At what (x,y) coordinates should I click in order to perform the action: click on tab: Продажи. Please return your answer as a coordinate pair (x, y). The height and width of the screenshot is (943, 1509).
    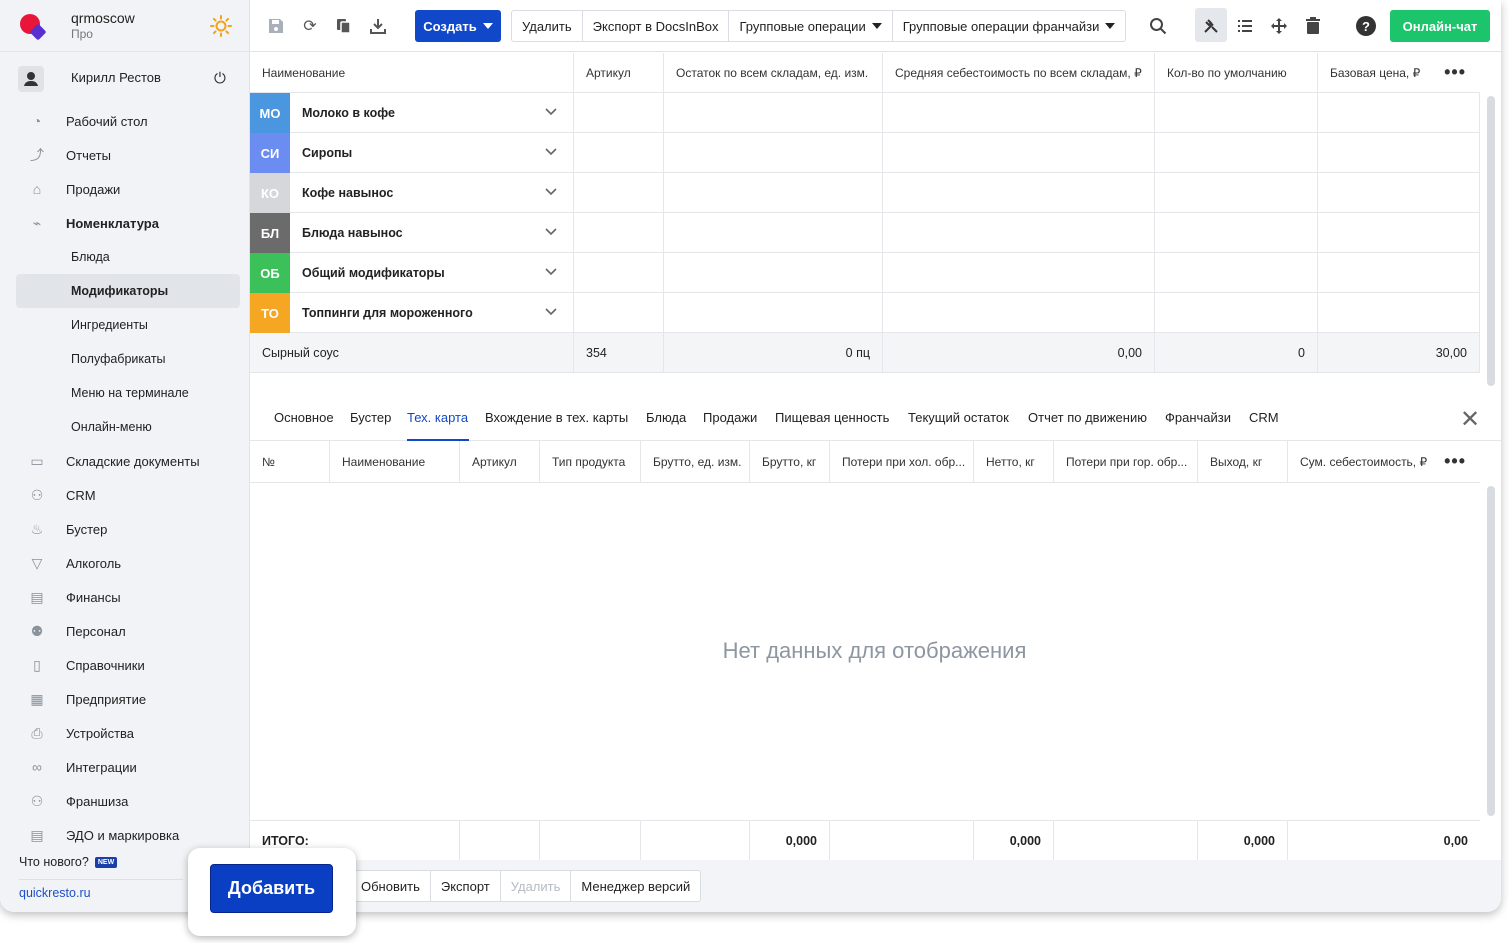
    Looking at the image, I should click on (730, 417).